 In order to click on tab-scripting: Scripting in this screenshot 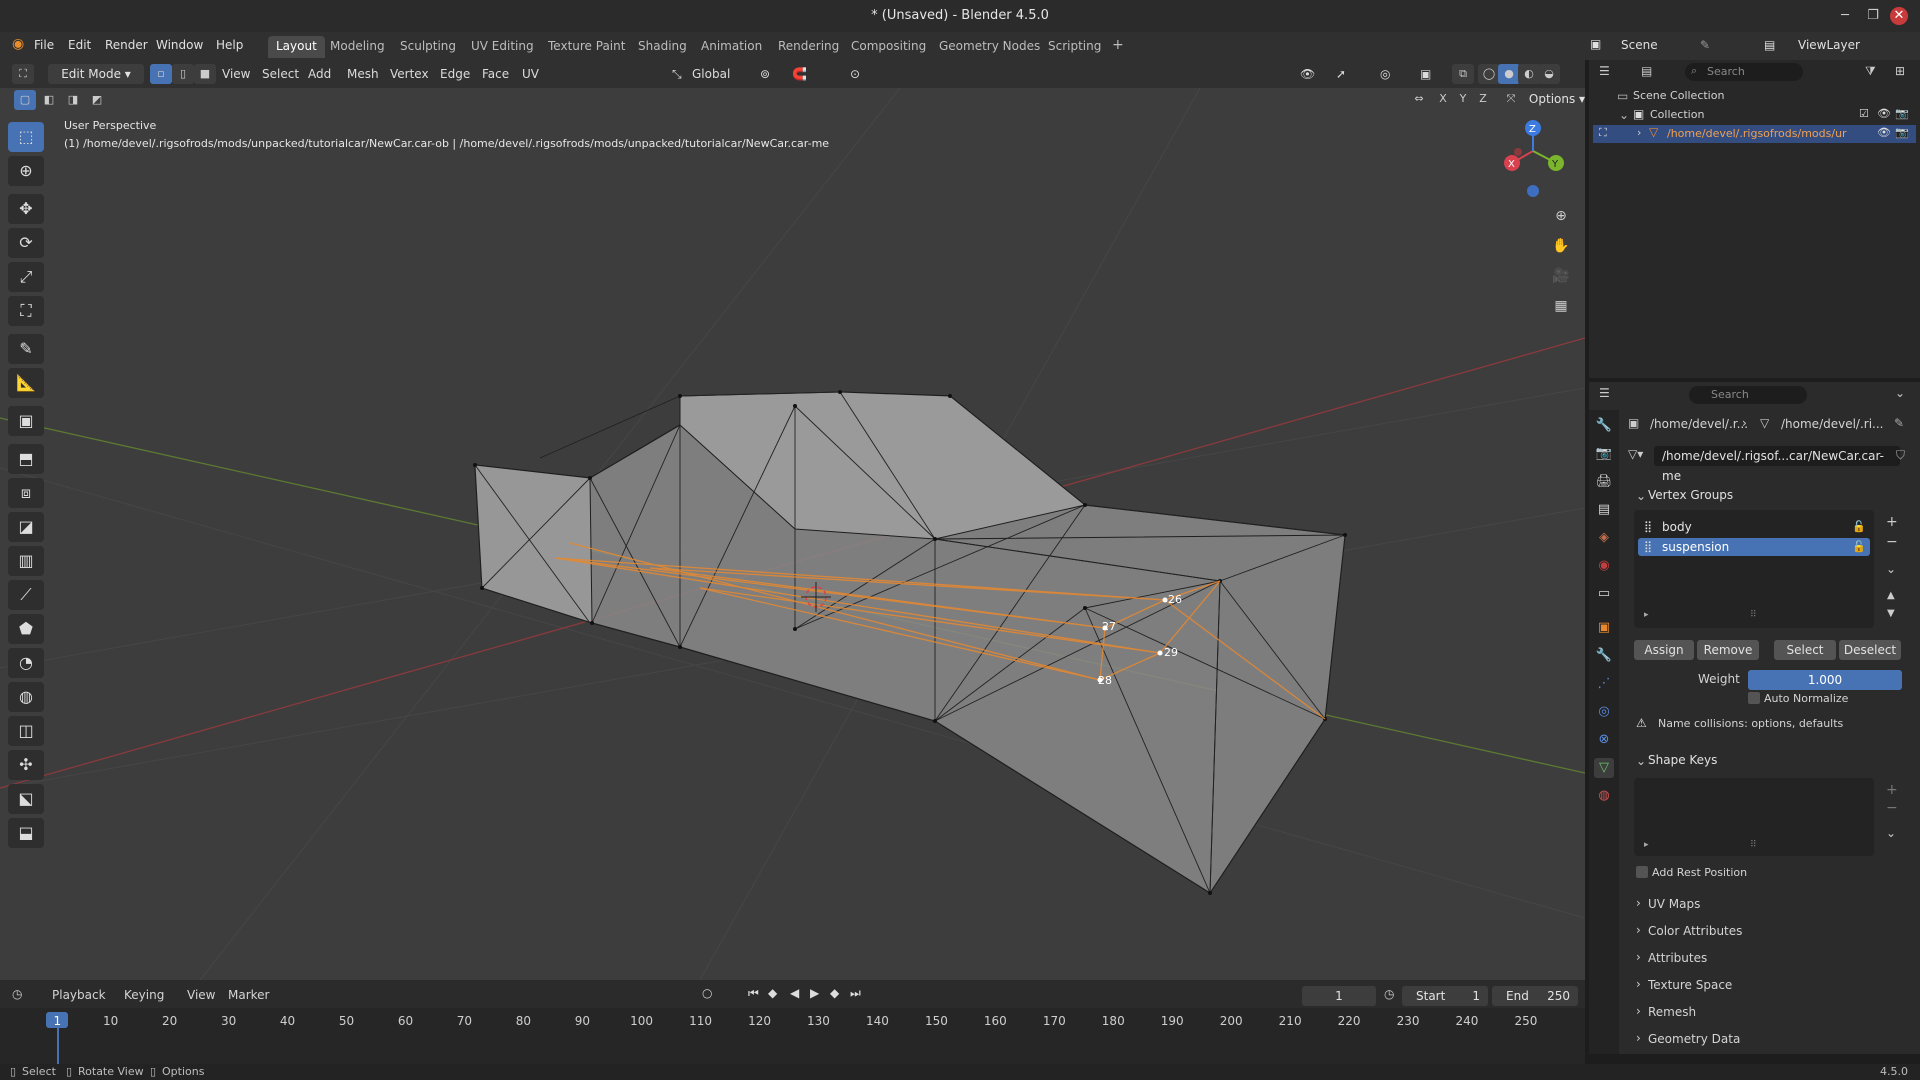, I will do `click(1074, 47)`.